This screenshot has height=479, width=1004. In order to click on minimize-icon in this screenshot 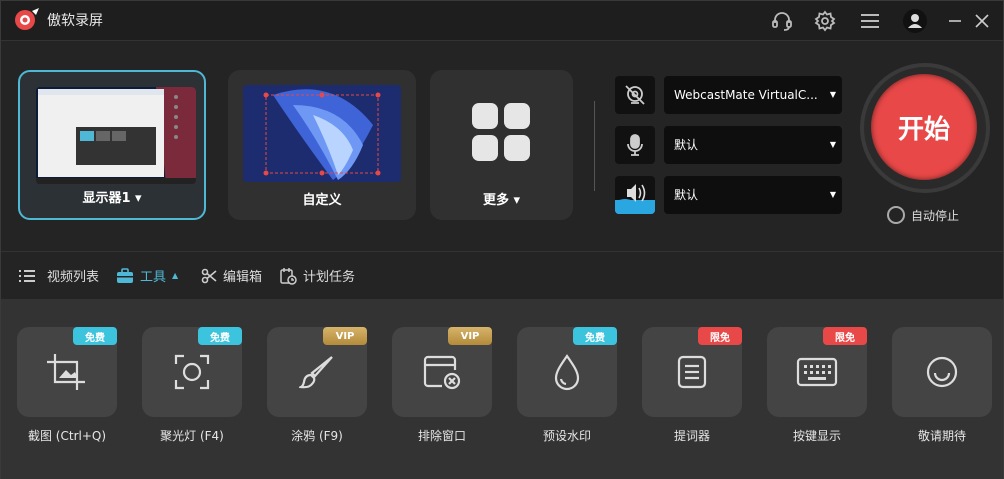, I will do `click(955, 21)`.